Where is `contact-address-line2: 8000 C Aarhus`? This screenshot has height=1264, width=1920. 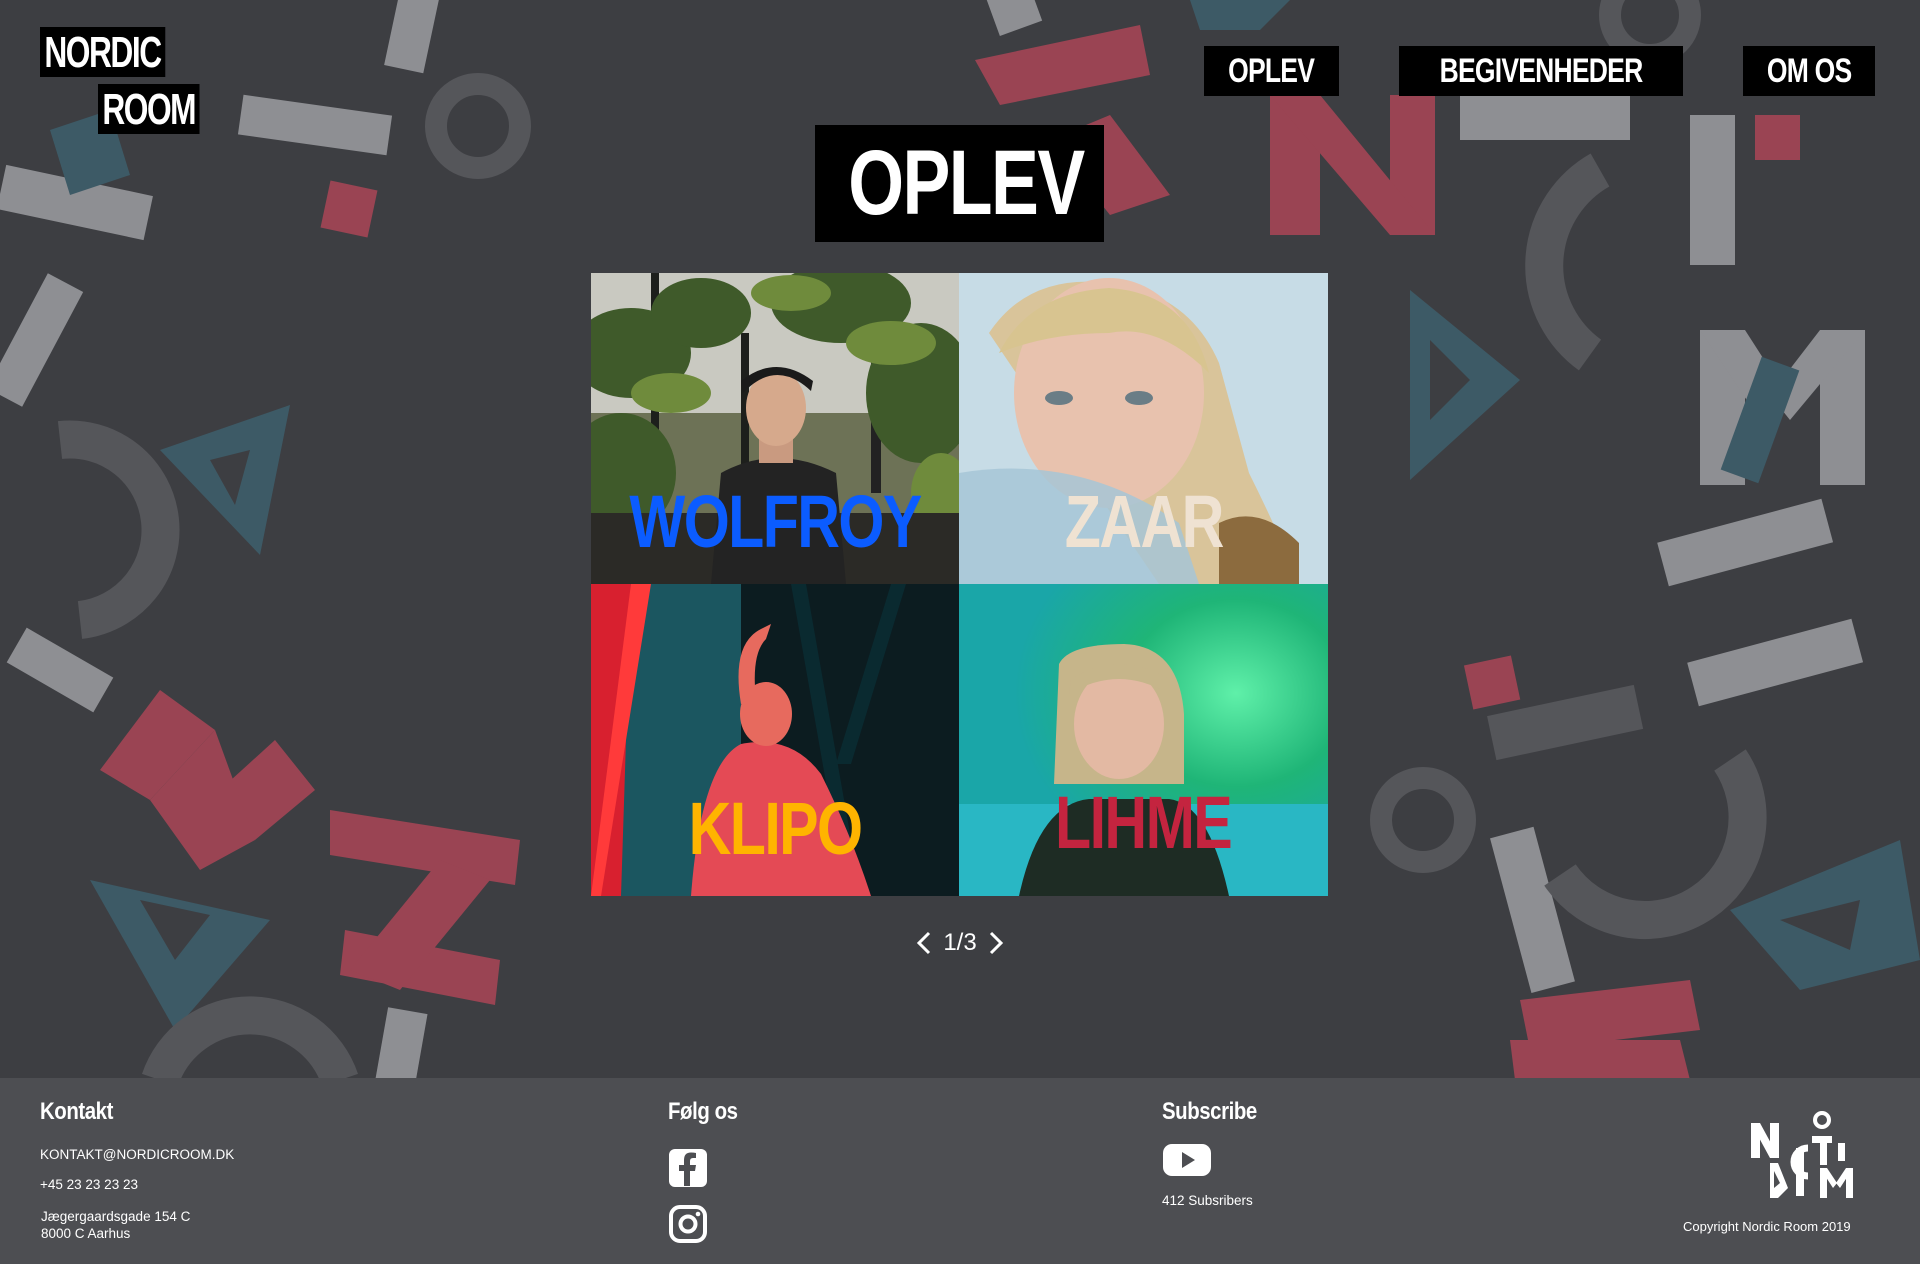
contact-address-line2: 8000 C Aarhus is located at coordinates (86, 1233).